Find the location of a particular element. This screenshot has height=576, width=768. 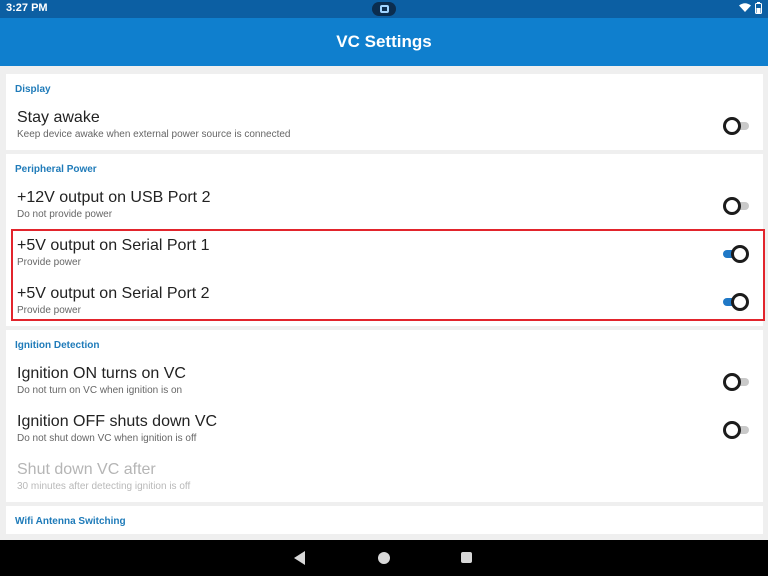

setting-title: Ignition ON turns on VC is located at coordinates (101, 373).